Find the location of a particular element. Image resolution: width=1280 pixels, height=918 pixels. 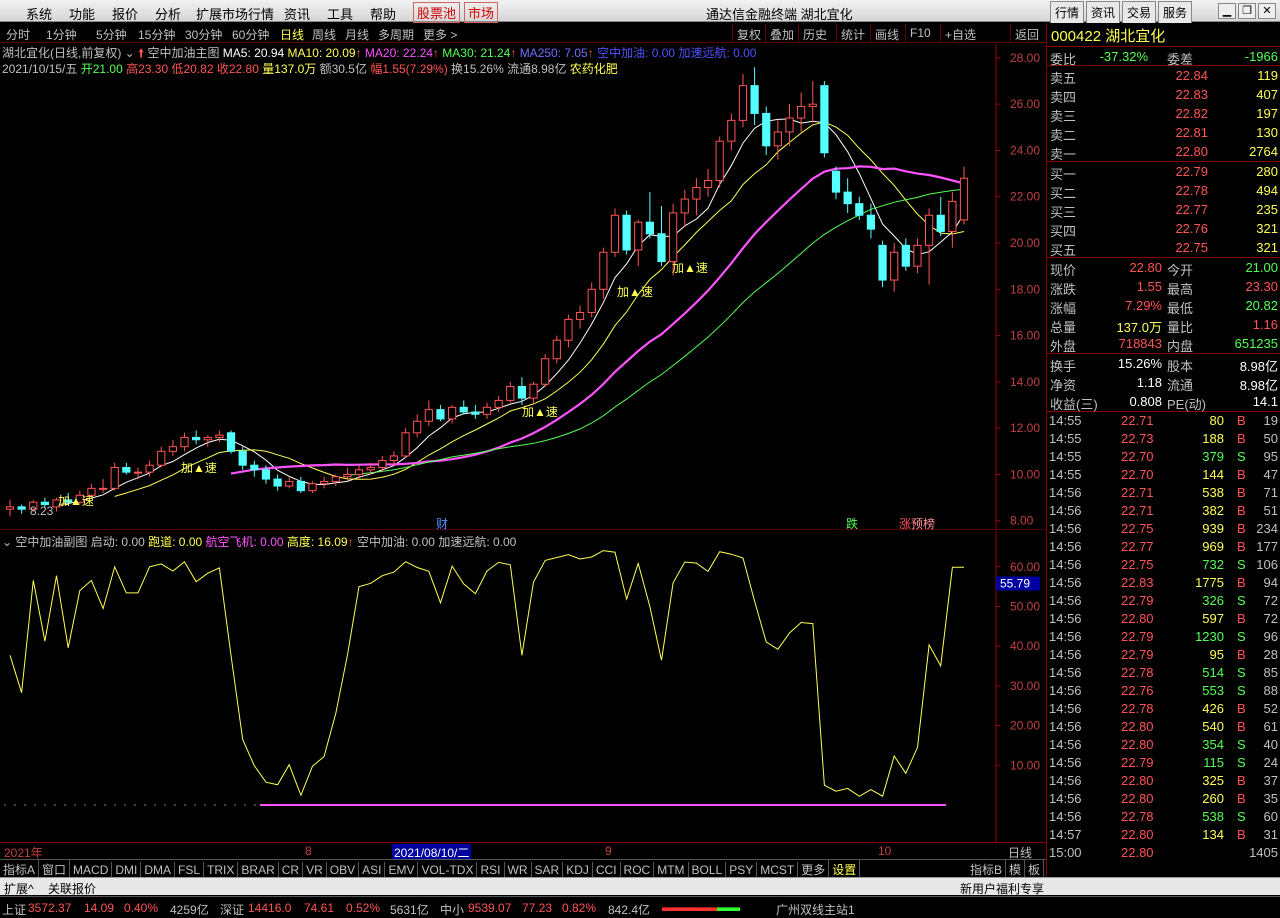

tick-row: 14:56 22.83 1775 B 94 is located at coordinates (1163, 582).